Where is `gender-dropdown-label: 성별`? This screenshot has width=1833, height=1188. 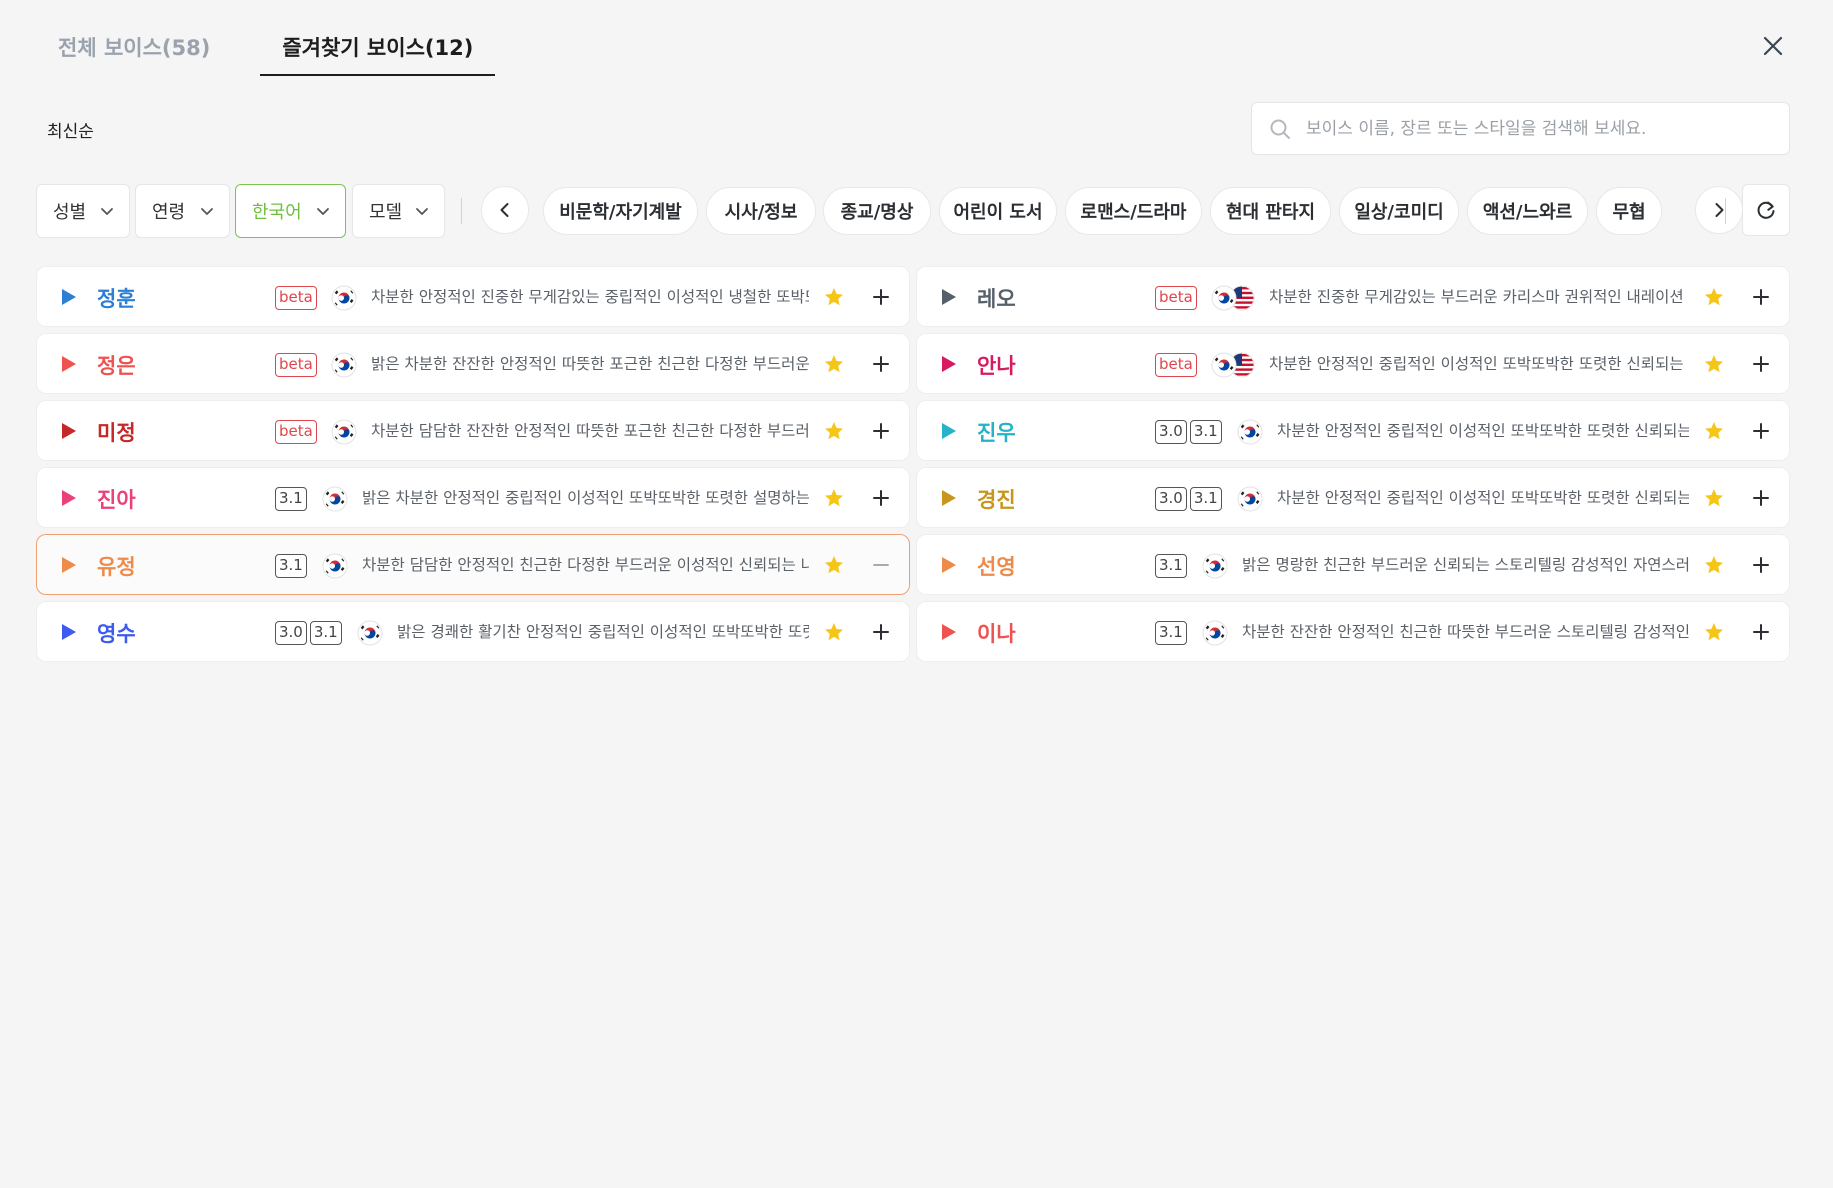 gender-dropdown-label: 성별 is located at coordinates (70, 212).